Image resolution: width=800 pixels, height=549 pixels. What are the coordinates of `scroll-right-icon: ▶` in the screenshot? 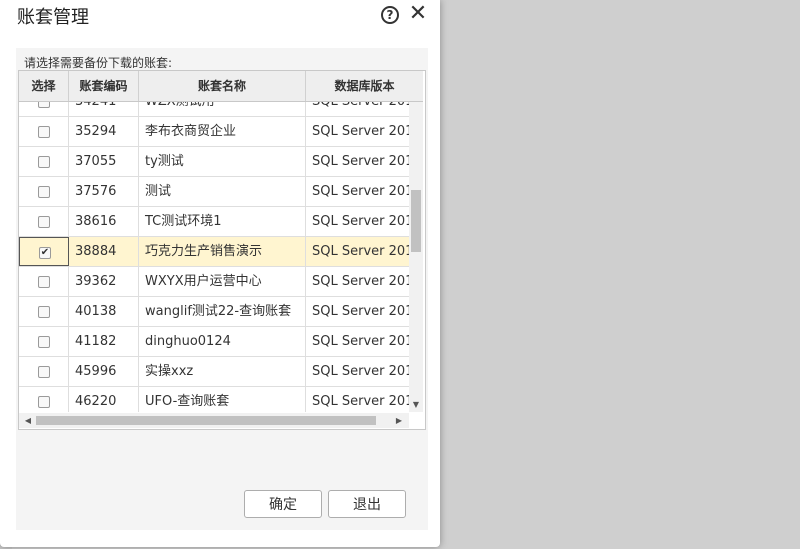 It's located at (399, 420).